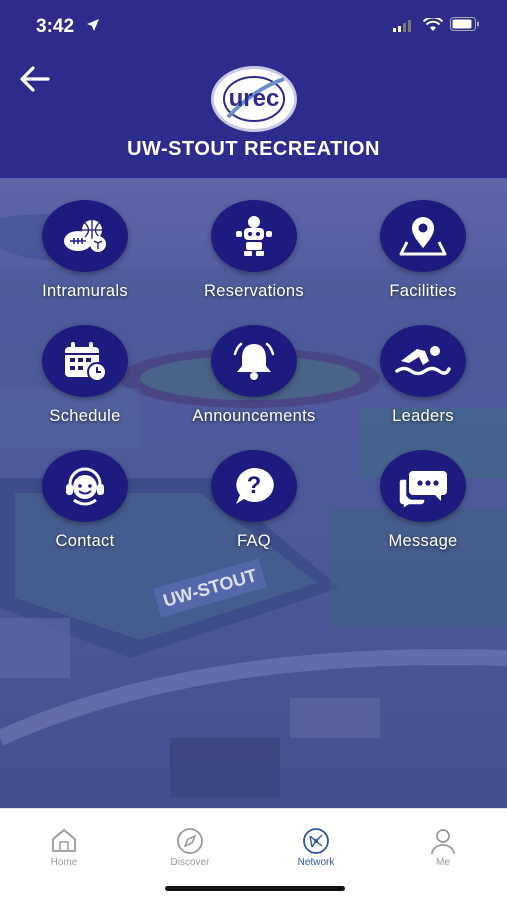 Image resolution: width=507 pixels, height=901 pixels. I want to click on tab-label: Discover, so click(190, 862).